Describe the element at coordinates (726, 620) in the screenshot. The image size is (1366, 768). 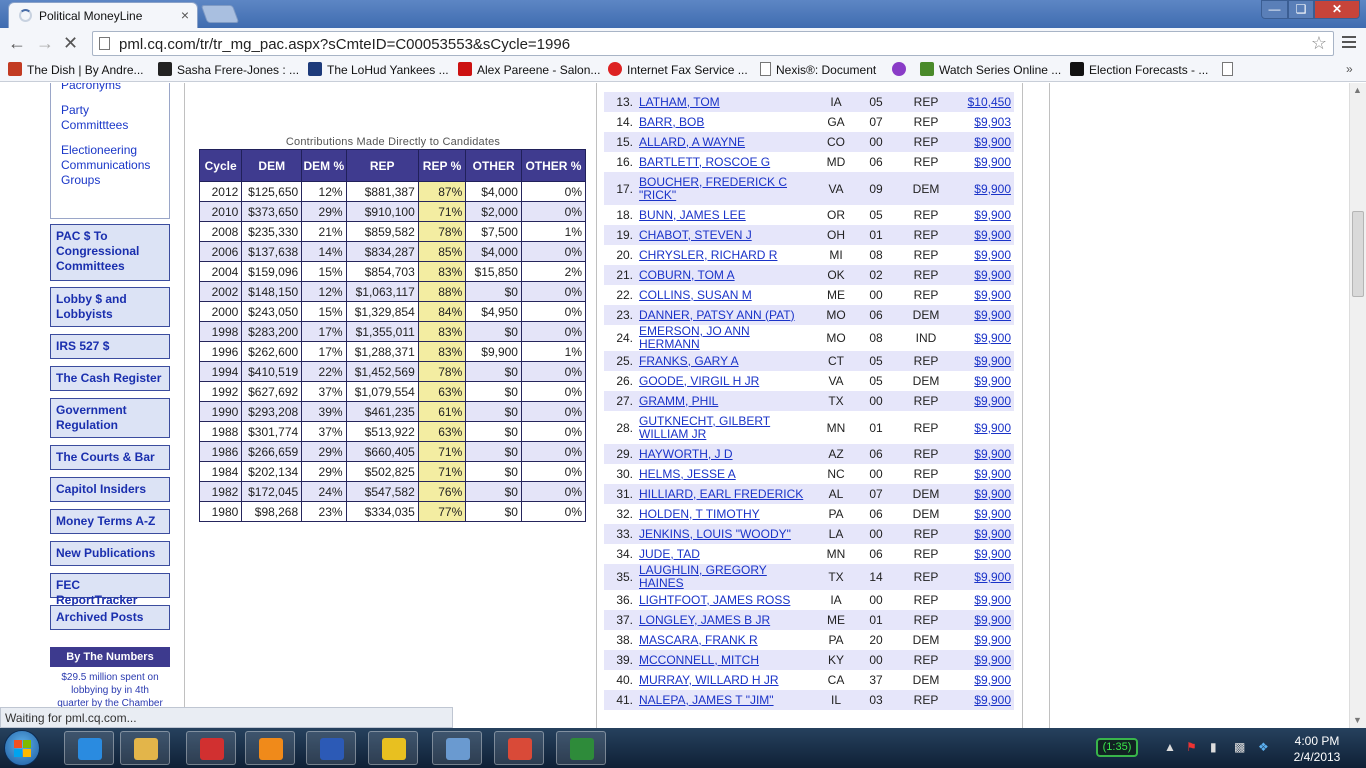
I see `candidate-name-link: LONGLEY, JAMES B JR` at that location.